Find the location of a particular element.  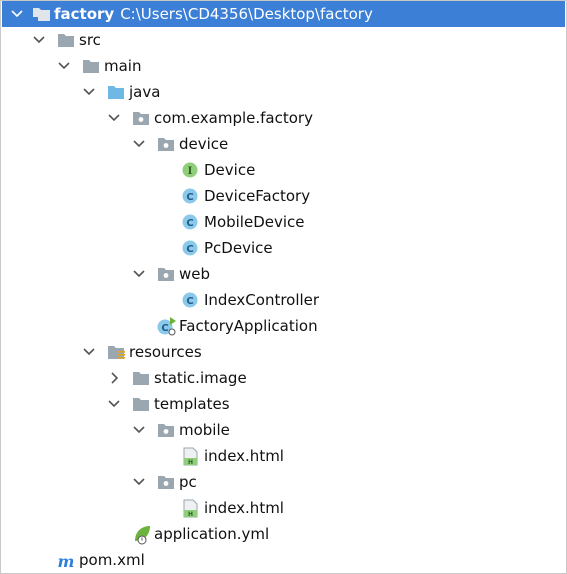

tree-row-java: java is located at coordinates (283, 92).